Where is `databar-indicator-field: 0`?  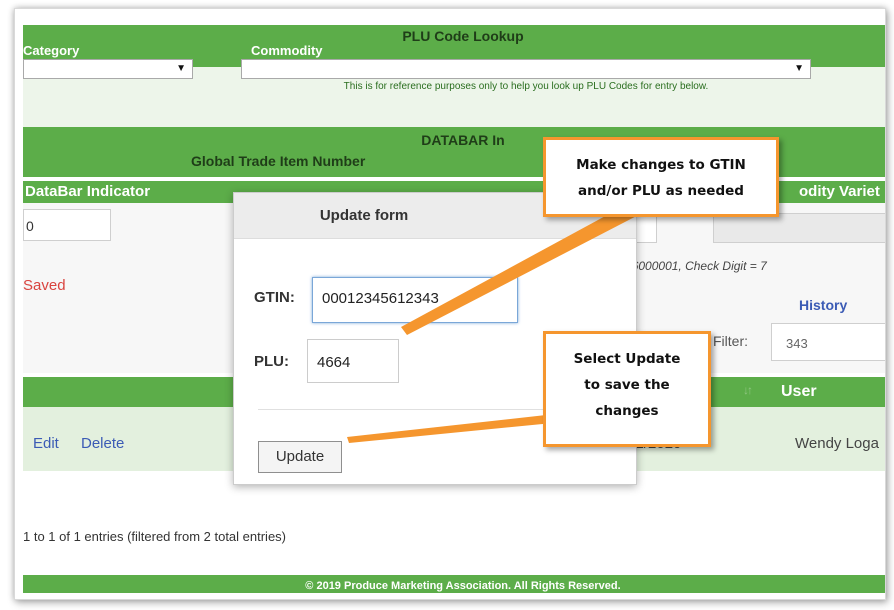
databar-indicator-field: 0 is located at coordinates (67, 225).